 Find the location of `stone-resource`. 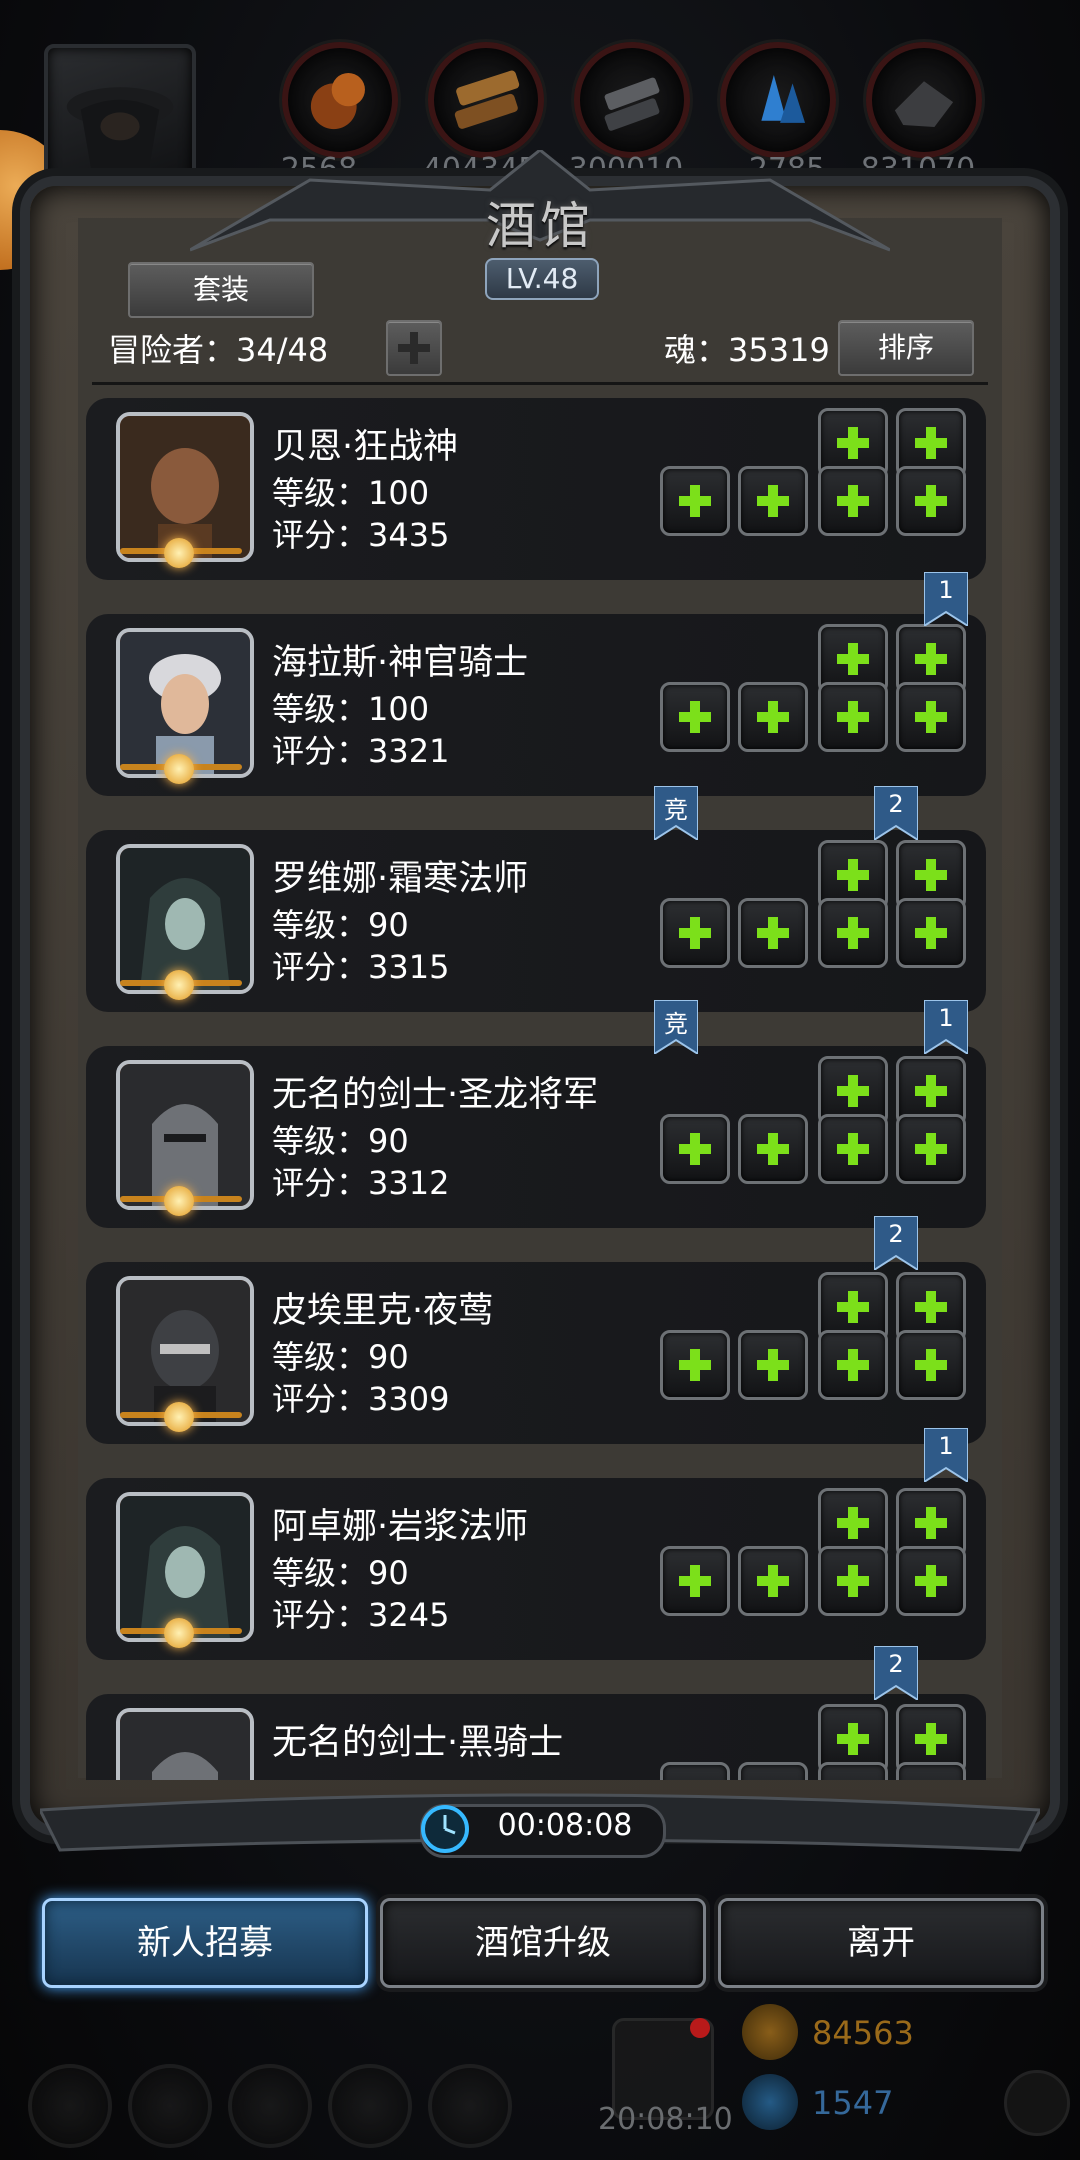

stone-resource is located at coordinates (924, 100).